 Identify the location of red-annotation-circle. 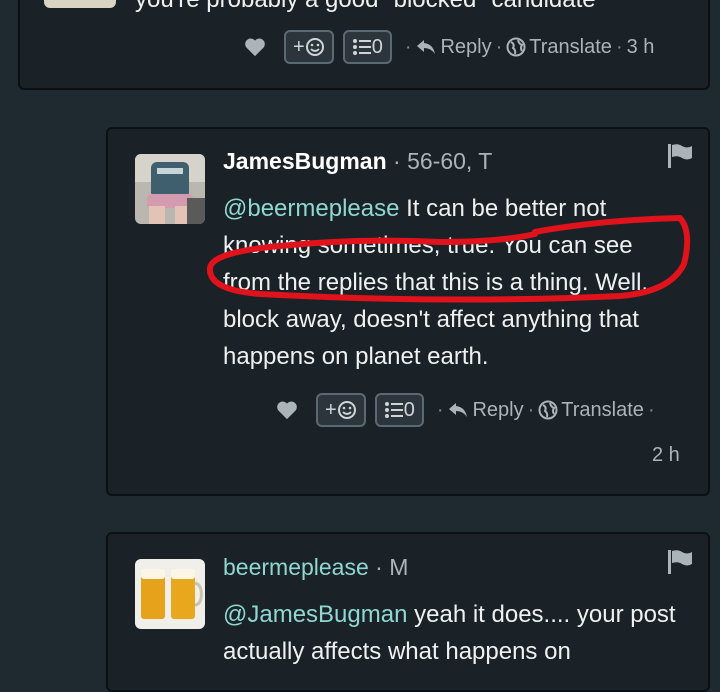
(448, 259).